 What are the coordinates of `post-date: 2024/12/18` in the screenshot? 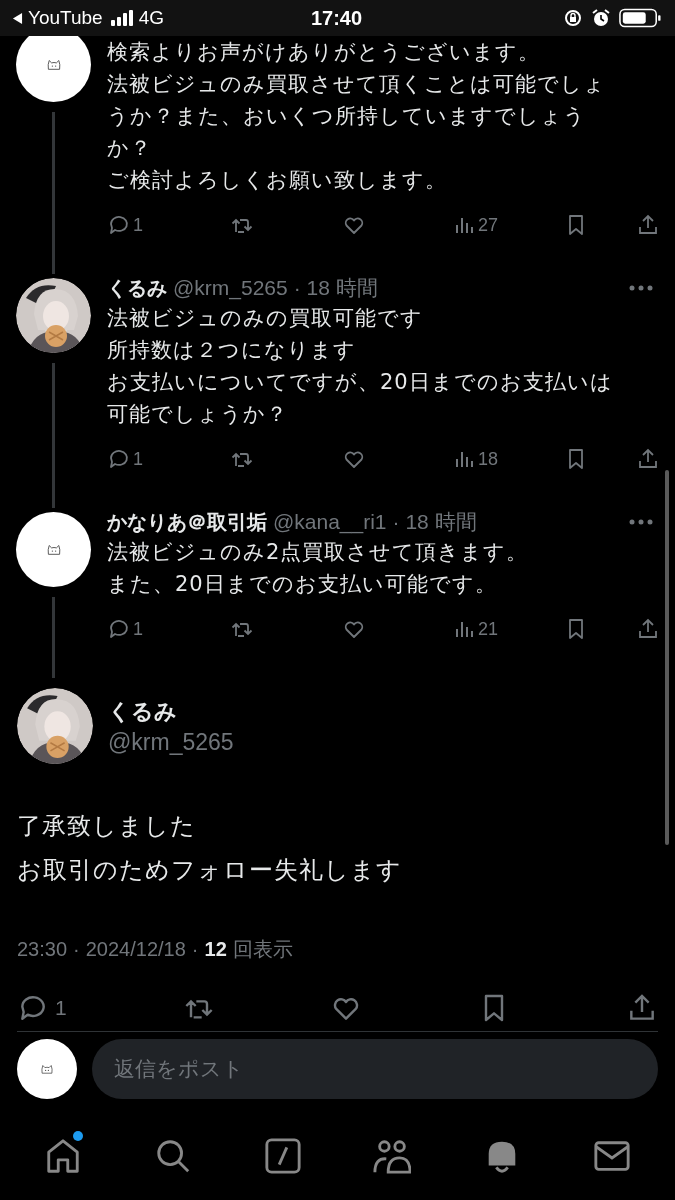 It's located at (135, 949).